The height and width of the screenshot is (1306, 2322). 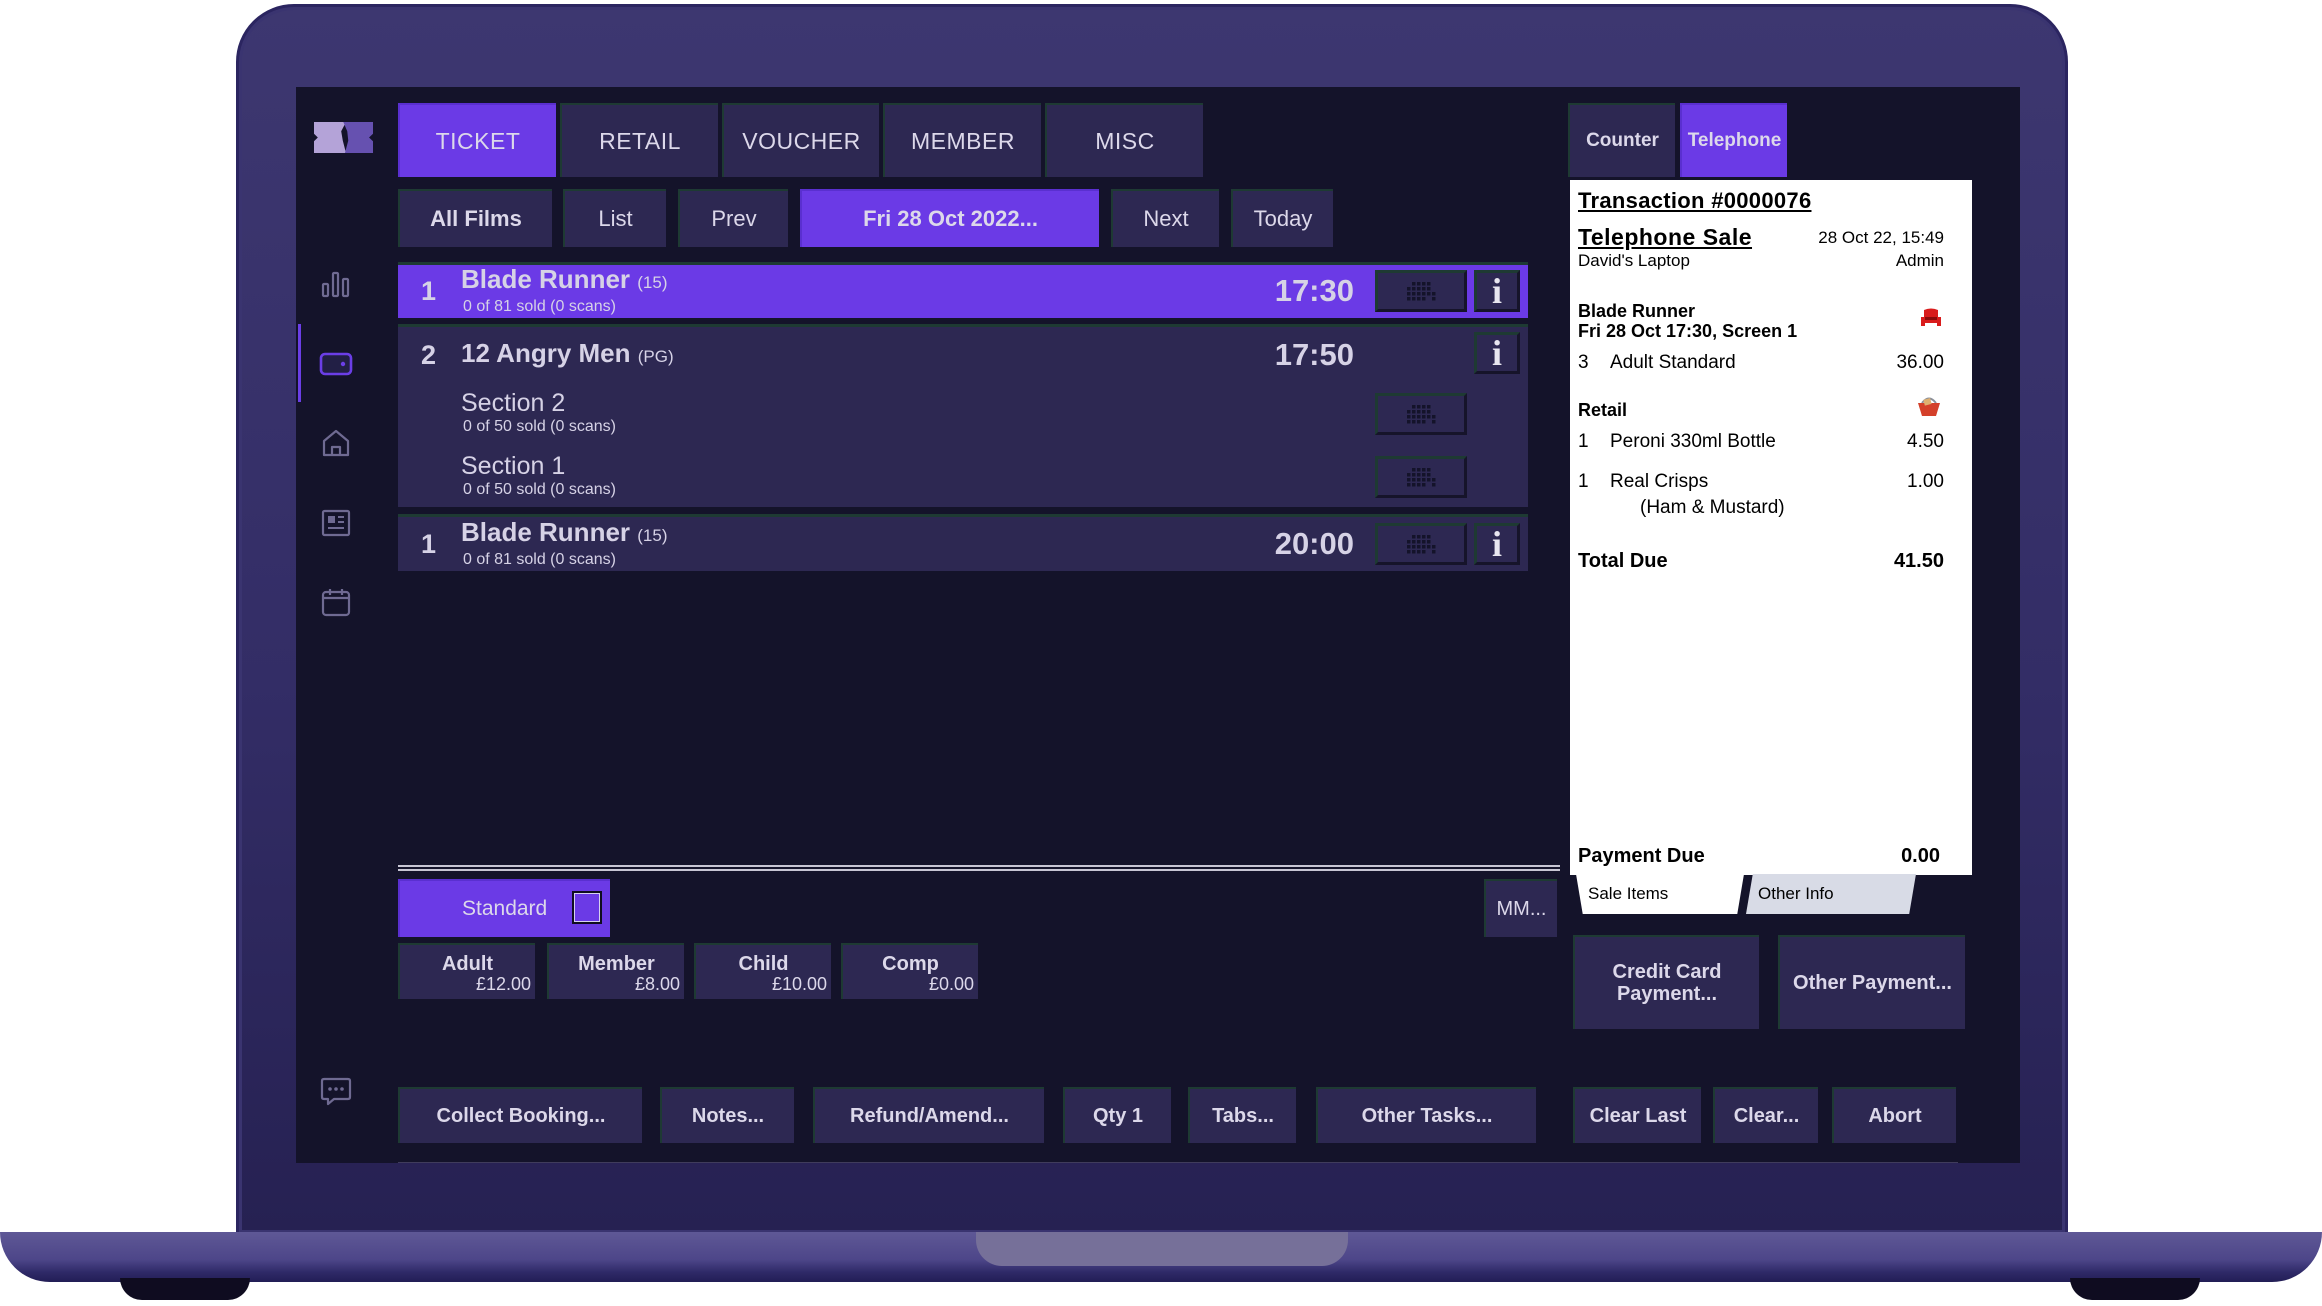 What do you see at coordinates (1925, 481) in the screenshot?
I see `line-amount: 1.00` at bounding box center [1925, 481].